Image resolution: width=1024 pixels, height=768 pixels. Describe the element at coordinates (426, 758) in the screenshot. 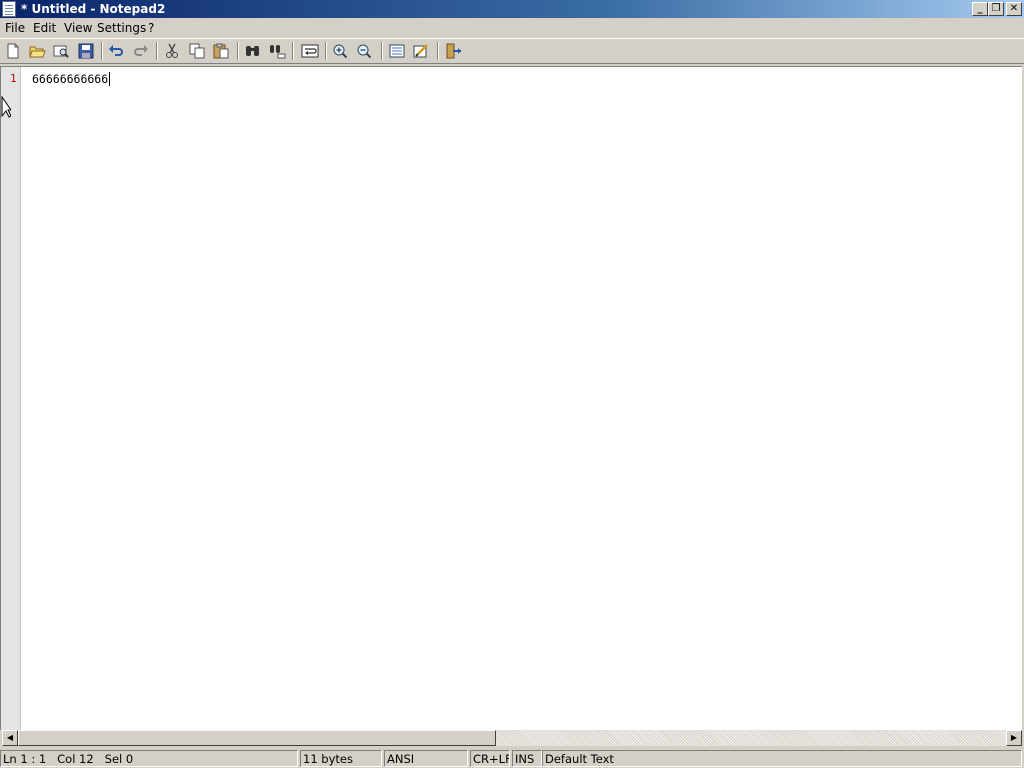

I see `status-encoding: ANSI` at that location.